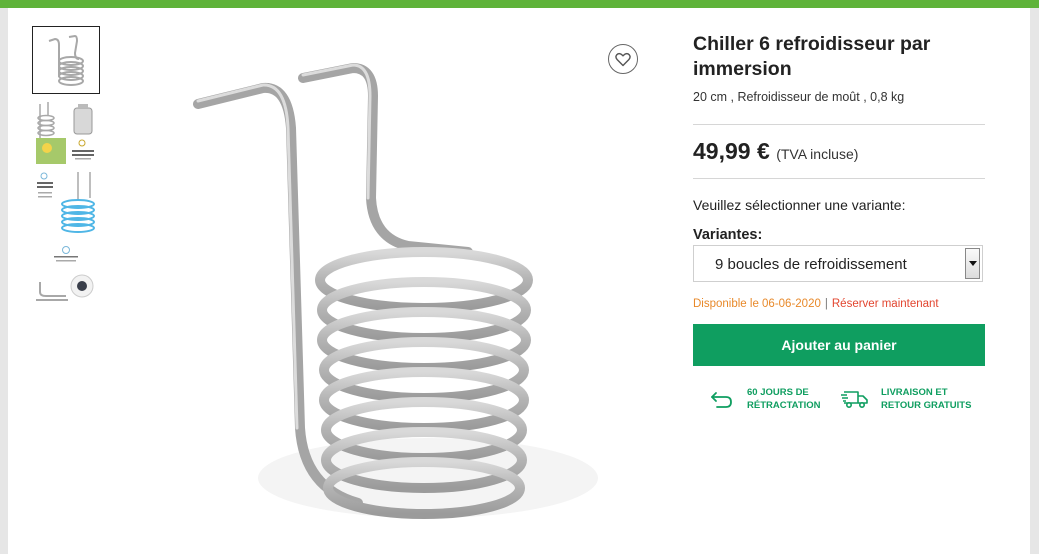  Describe the element at coordinates (972, 263) in the screenshot. I see `dropdown-arrow-icon` at that location.